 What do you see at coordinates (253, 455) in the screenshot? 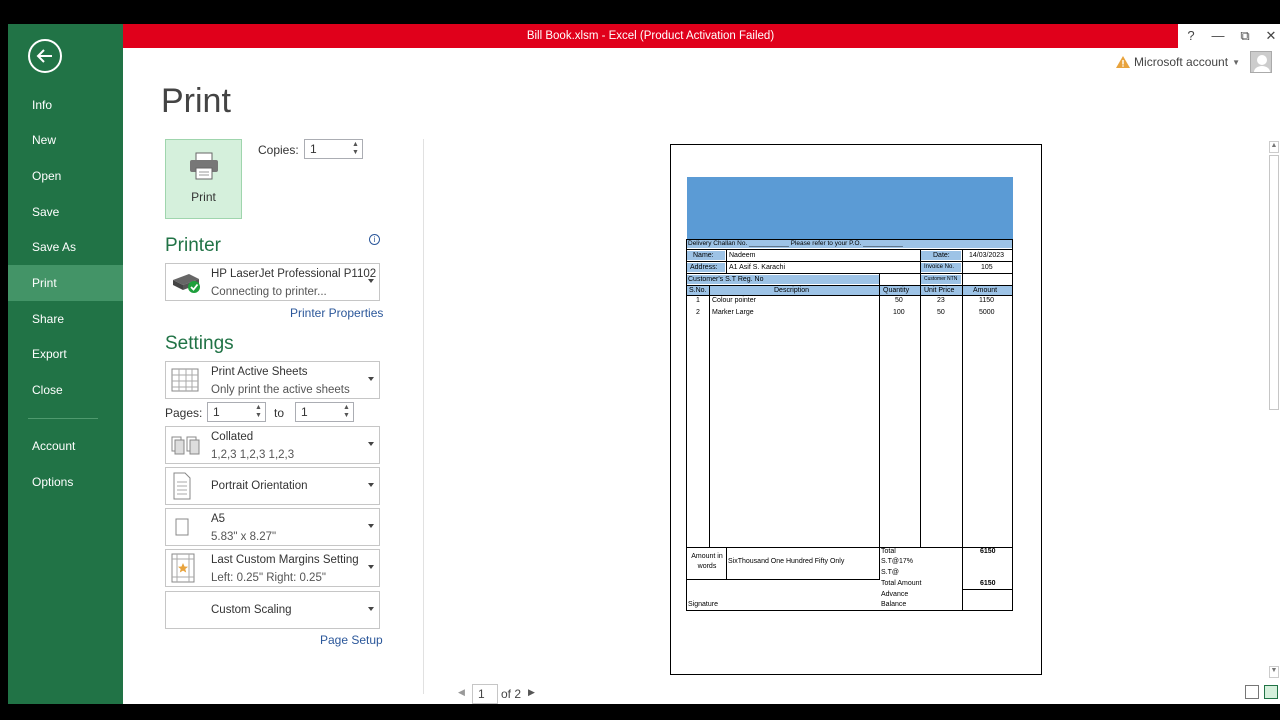
I see `collation-sub: 1,2,3 1,2,3 1,2,3` at bounding box center [253, 455].